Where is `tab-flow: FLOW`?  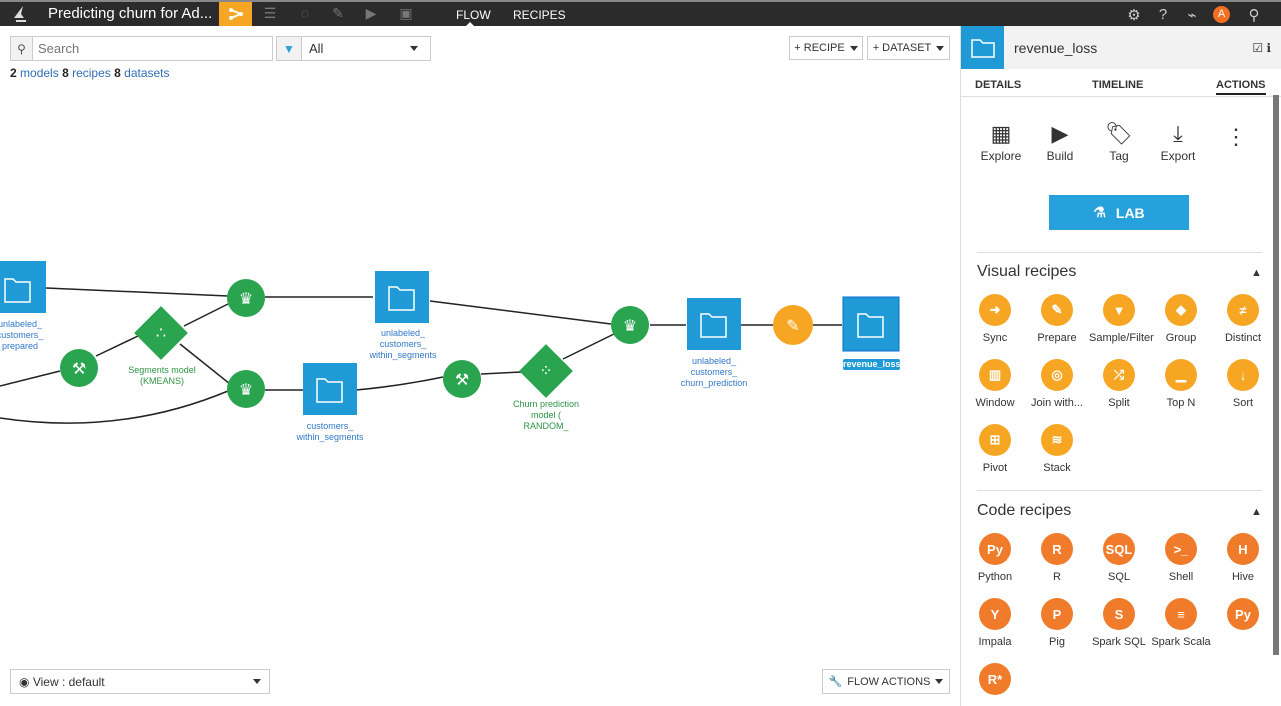 tab-flow: FLOW is located at coordinates (473, 15).